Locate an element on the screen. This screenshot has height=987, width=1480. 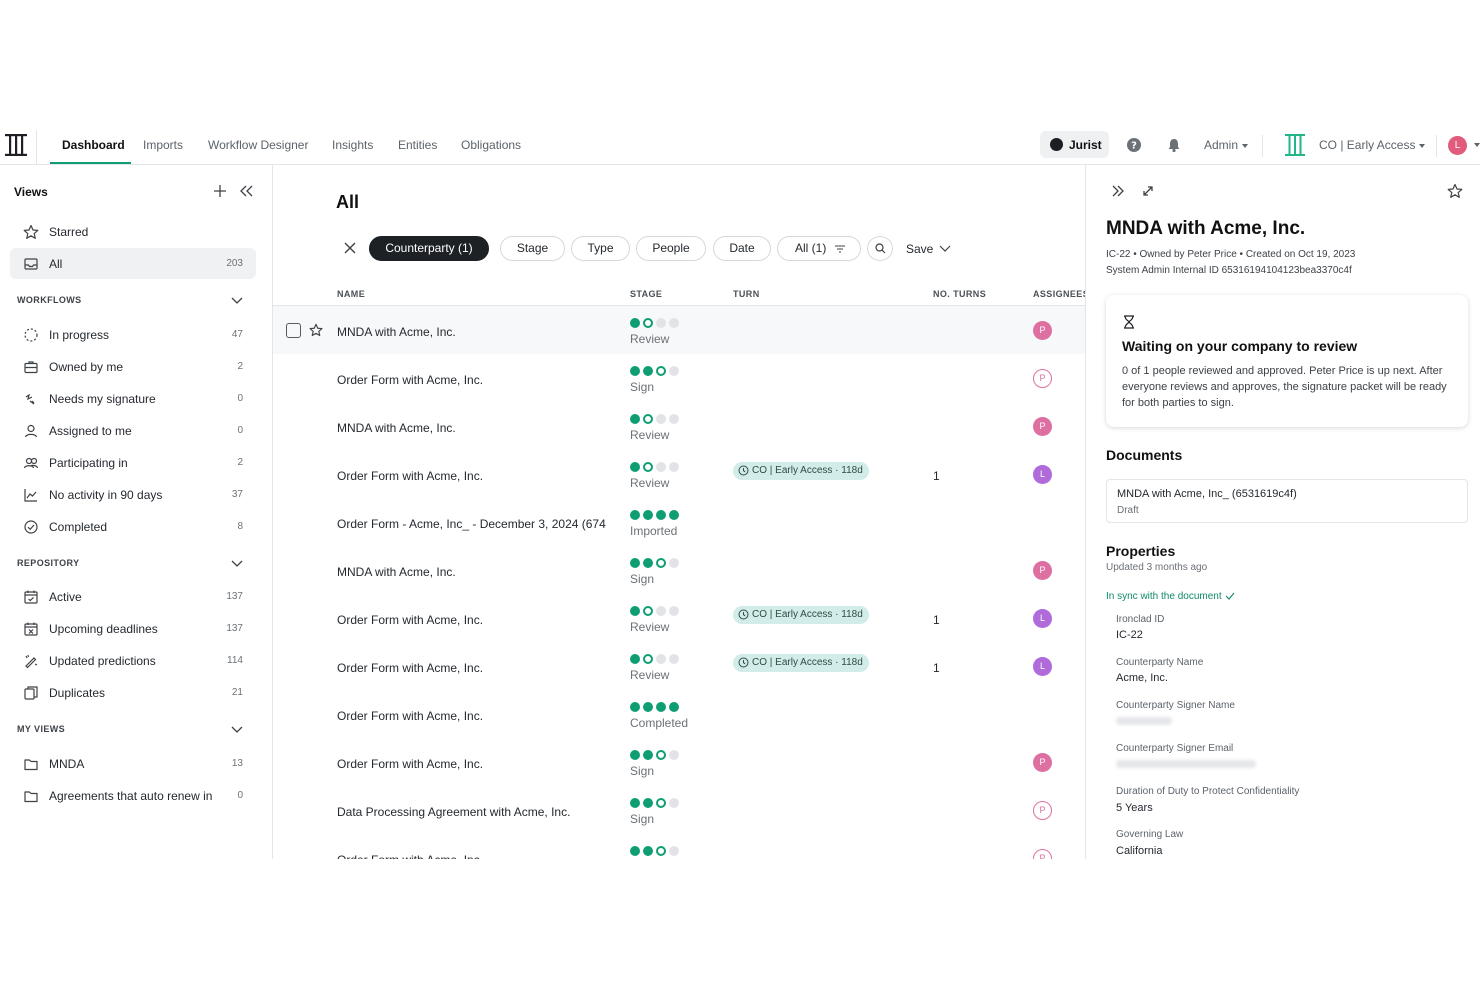
collapse-sidebar-icon is located at coordinates (246, 191).